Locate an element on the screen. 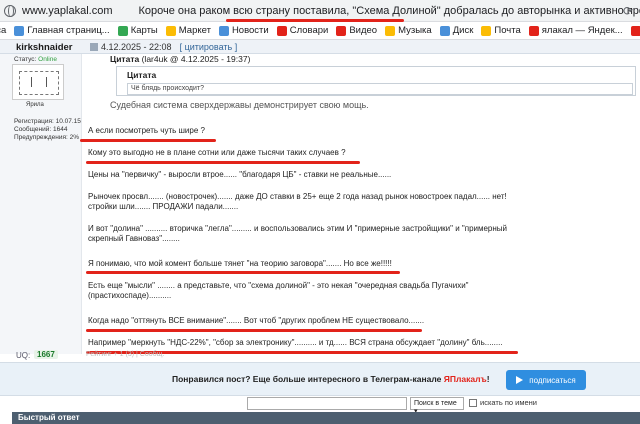 Image resolution: width=640 pixels, height=424 pixels. bookmark-item: Gmail is located at coordinates (635, 30).